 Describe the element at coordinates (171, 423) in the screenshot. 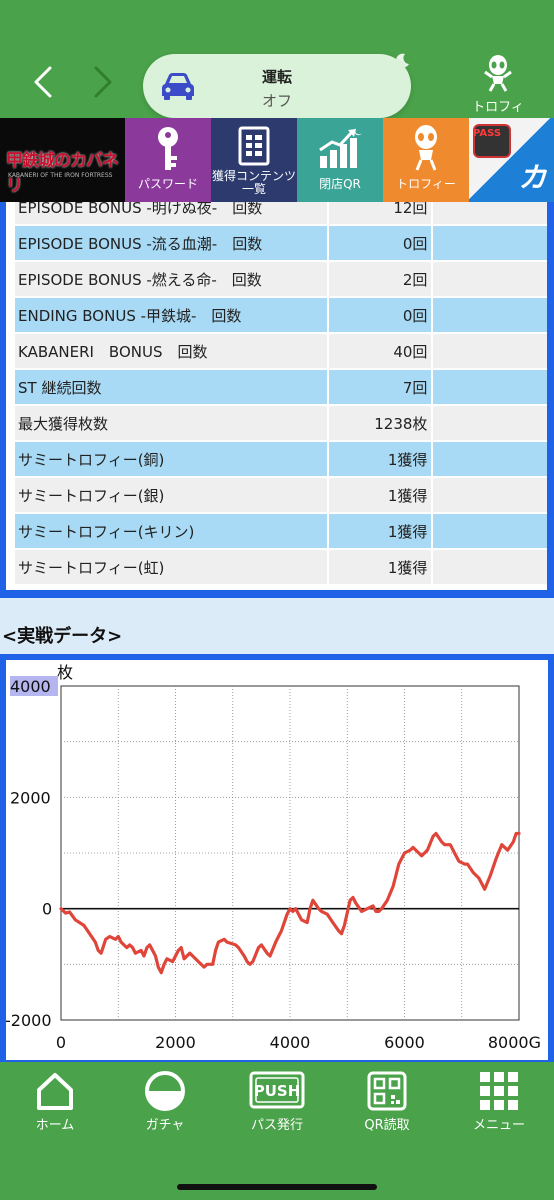

I see `stats-label: 最大獲得枚数` at that location.